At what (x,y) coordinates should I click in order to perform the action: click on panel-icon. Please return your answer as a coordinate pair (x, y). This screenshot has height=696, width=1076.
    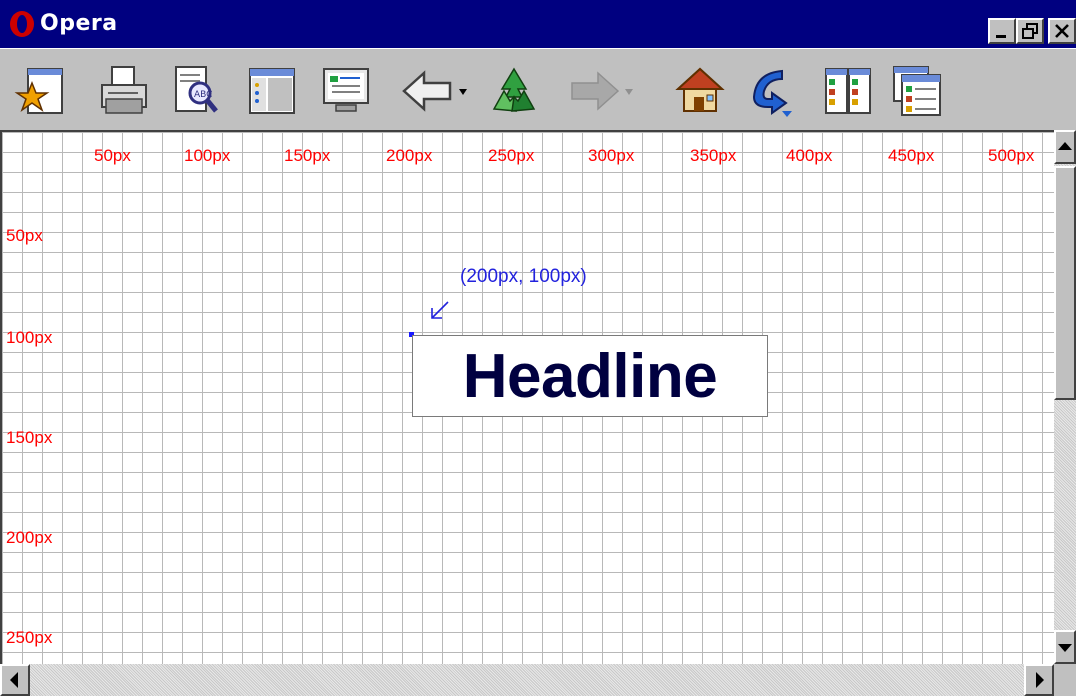
    Looking at the image, I should click on (272, 91).